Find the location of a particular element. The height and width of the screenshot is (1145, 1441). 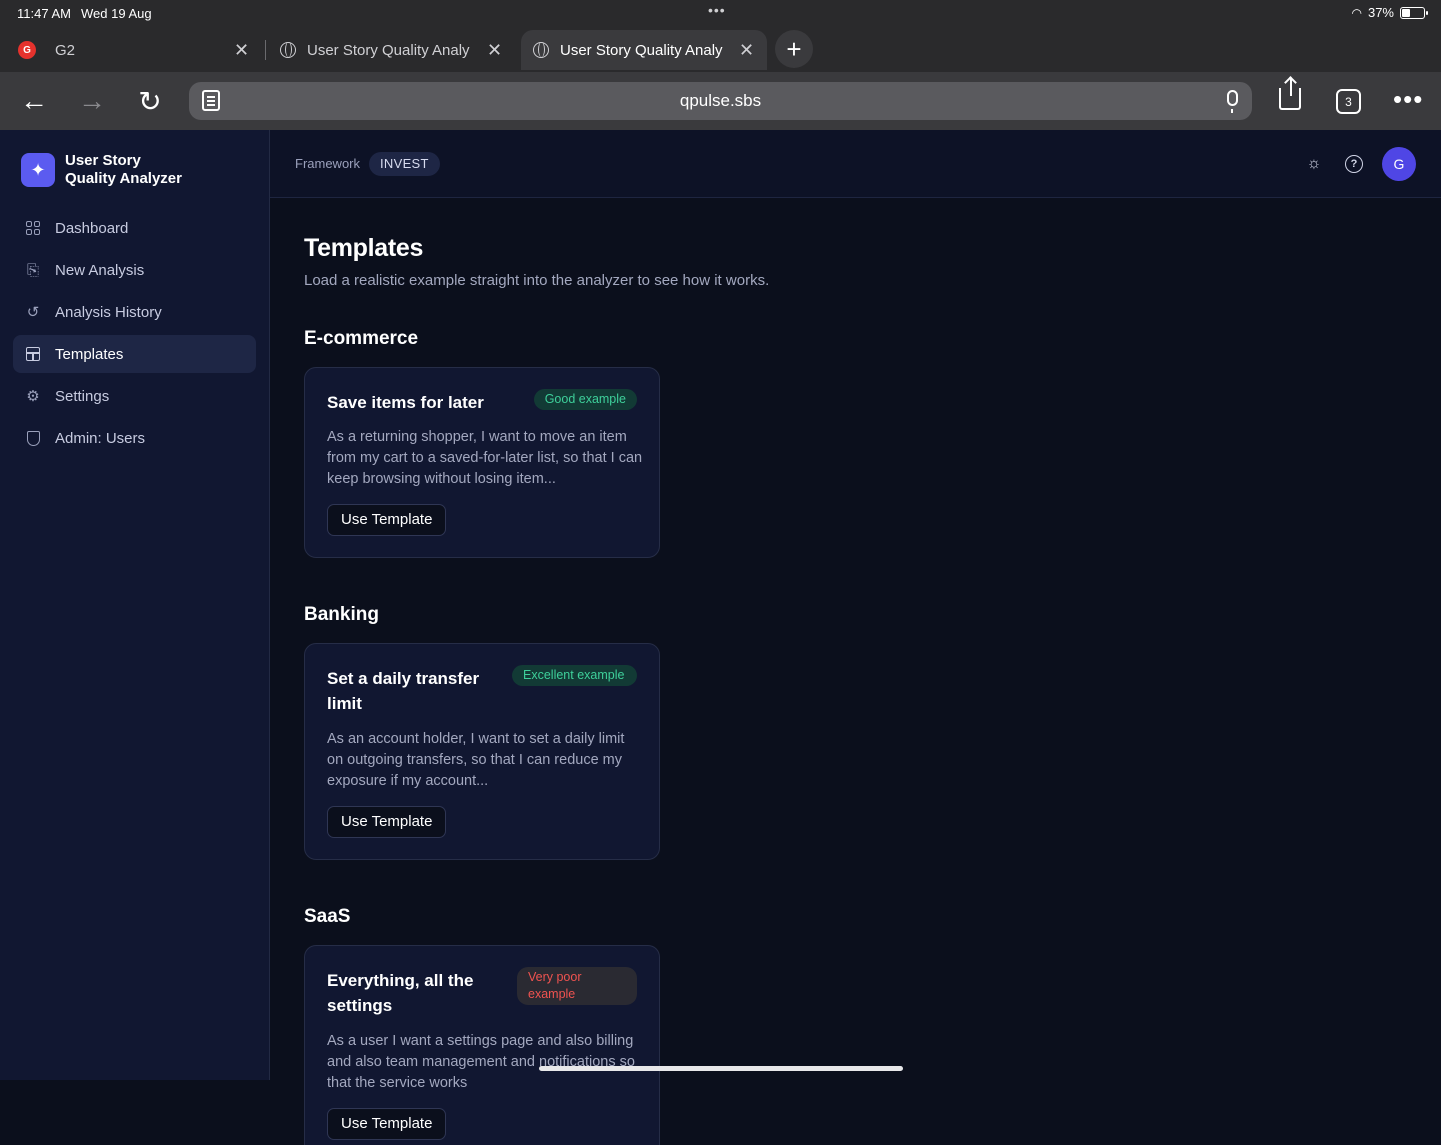

new-tab-button: + is located at coordinates (794, 49).